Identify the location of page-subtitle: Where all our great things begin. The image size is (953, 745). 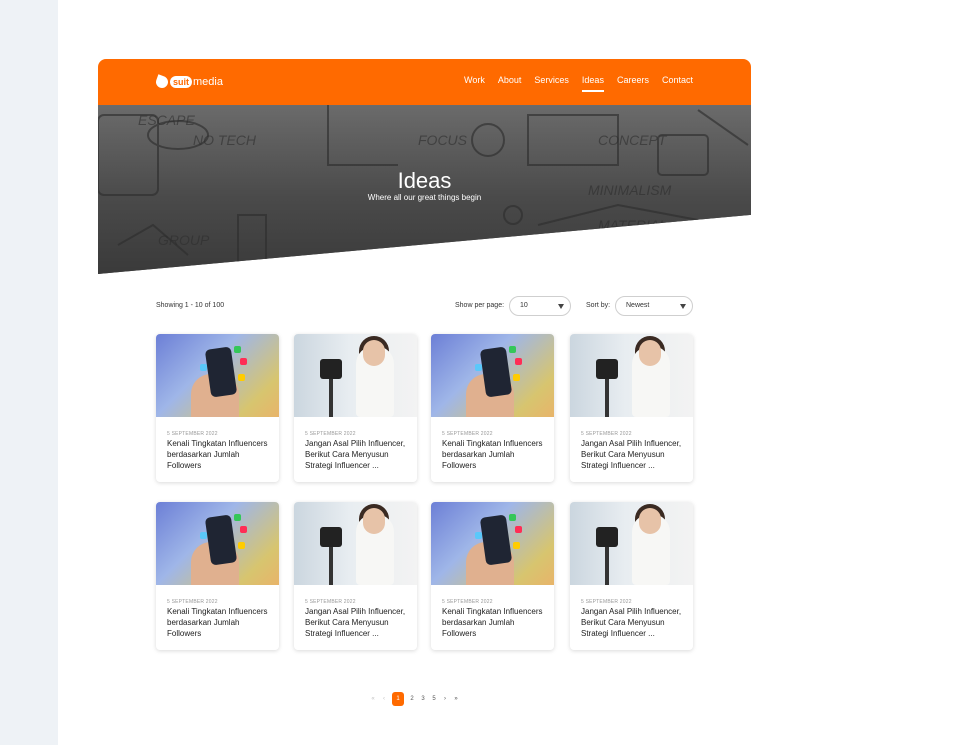
(424, 197).